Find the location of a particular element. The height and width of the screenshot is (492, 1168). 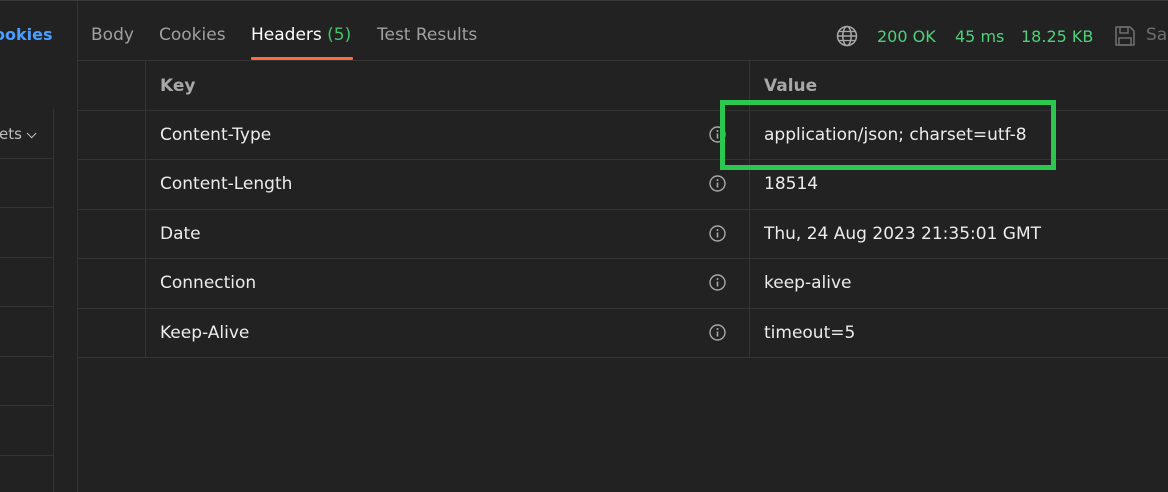

tab-body: Body is located at coordinates (112, 35).